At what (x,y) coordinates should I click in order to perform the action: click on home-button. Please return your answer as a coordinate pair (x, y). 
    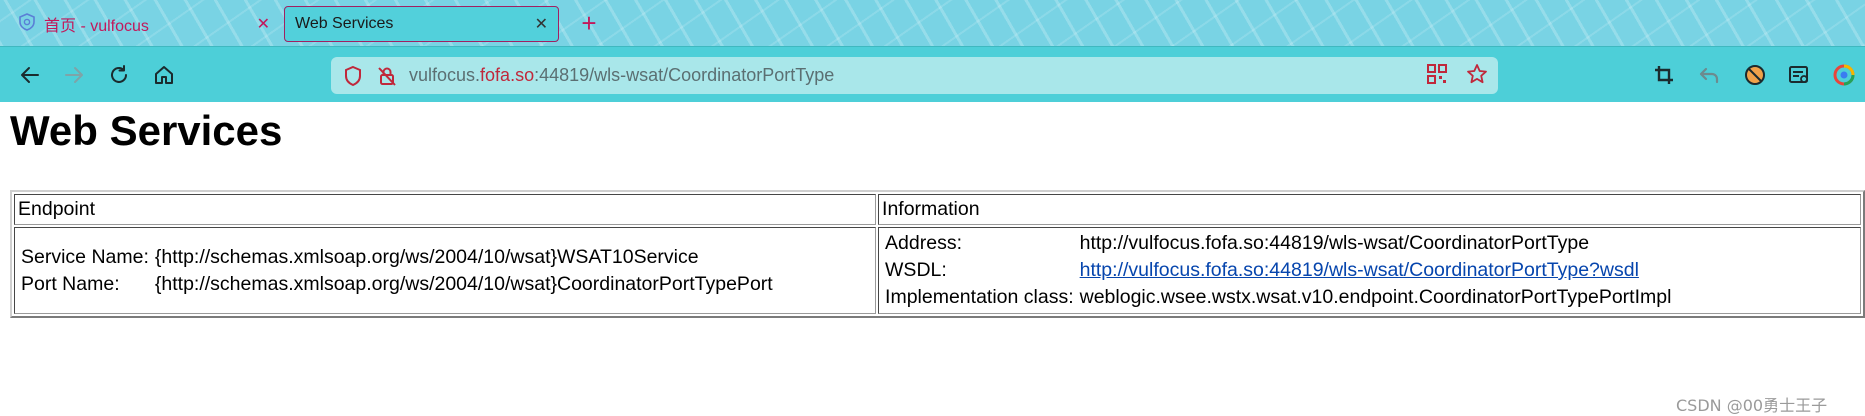
    Looking at the image, I should click on (164, 75).